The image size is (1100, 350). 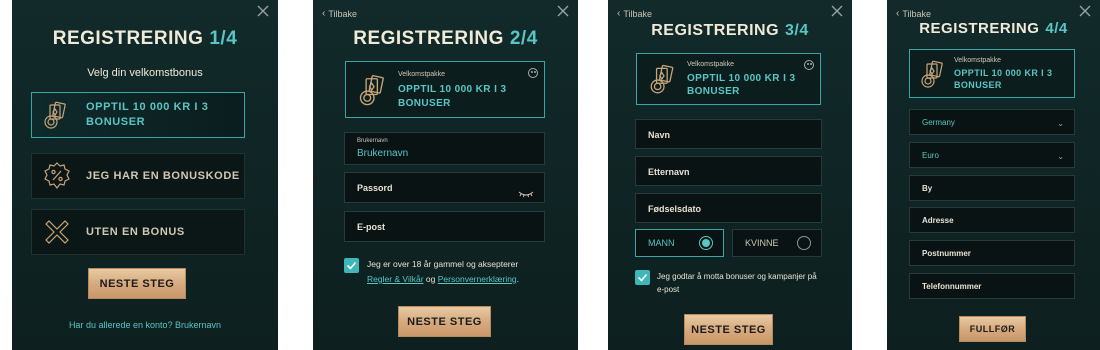 What do you see at coordinates (706, 243) in the screenshot?
I see `radio-selected-icon` at bounding box center [706, 243].